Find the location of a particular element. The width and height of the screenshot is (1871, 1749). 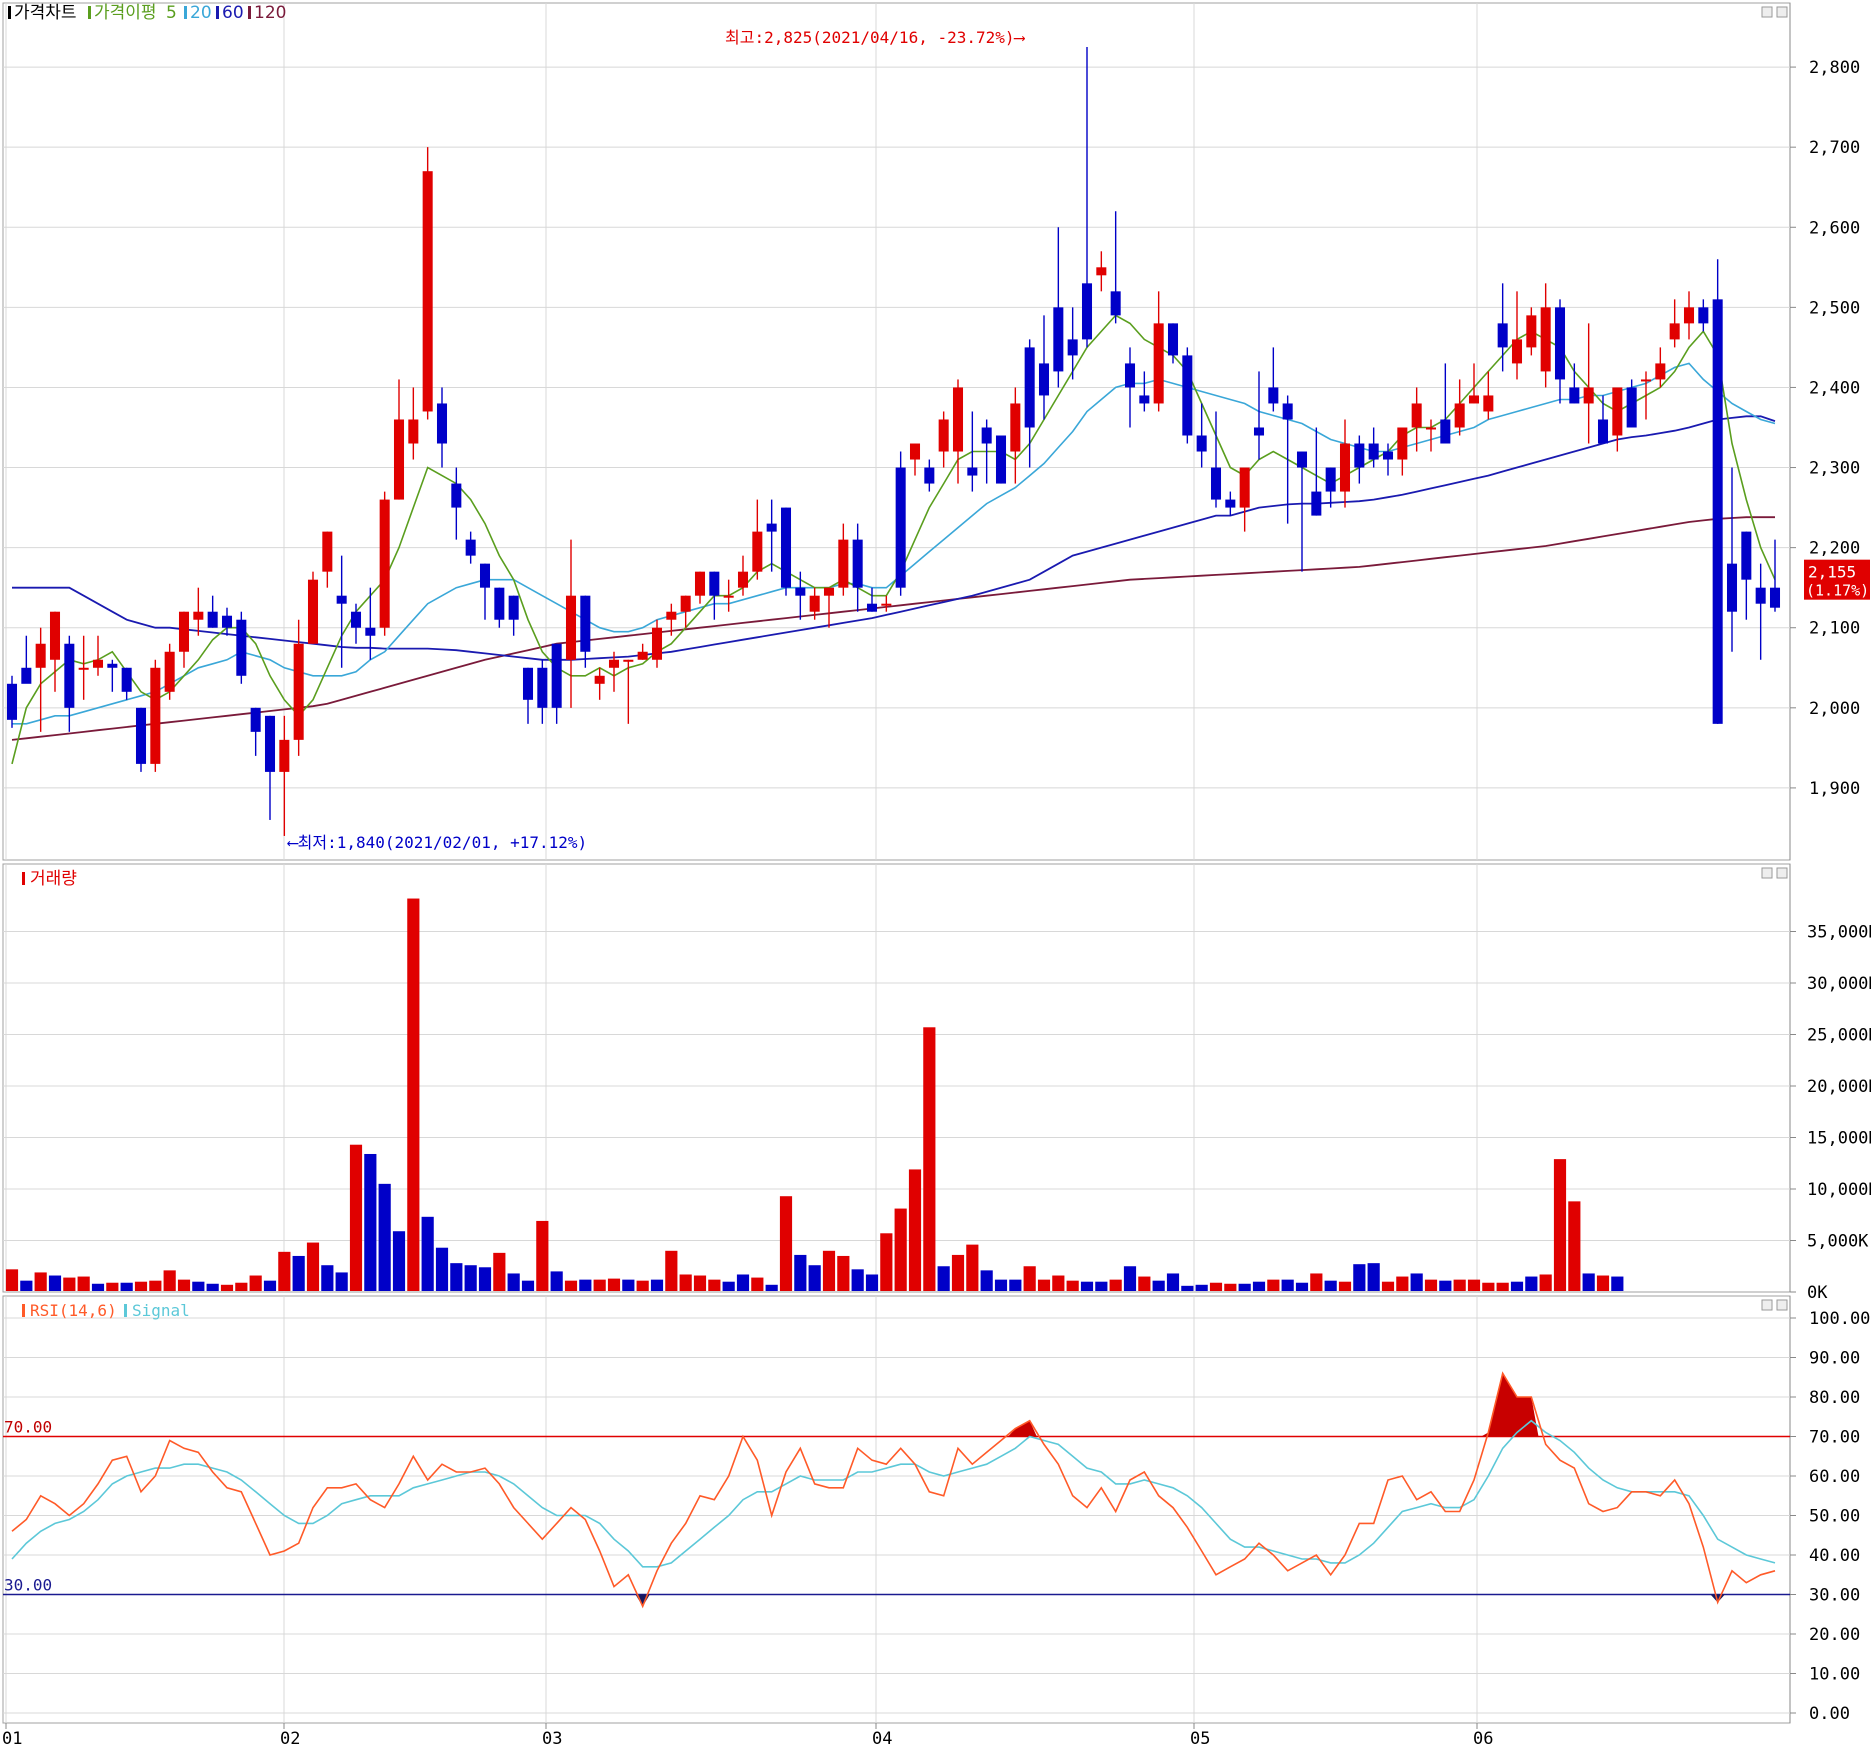

x-tick-label: 01 is located at coordinates (12, 1739).